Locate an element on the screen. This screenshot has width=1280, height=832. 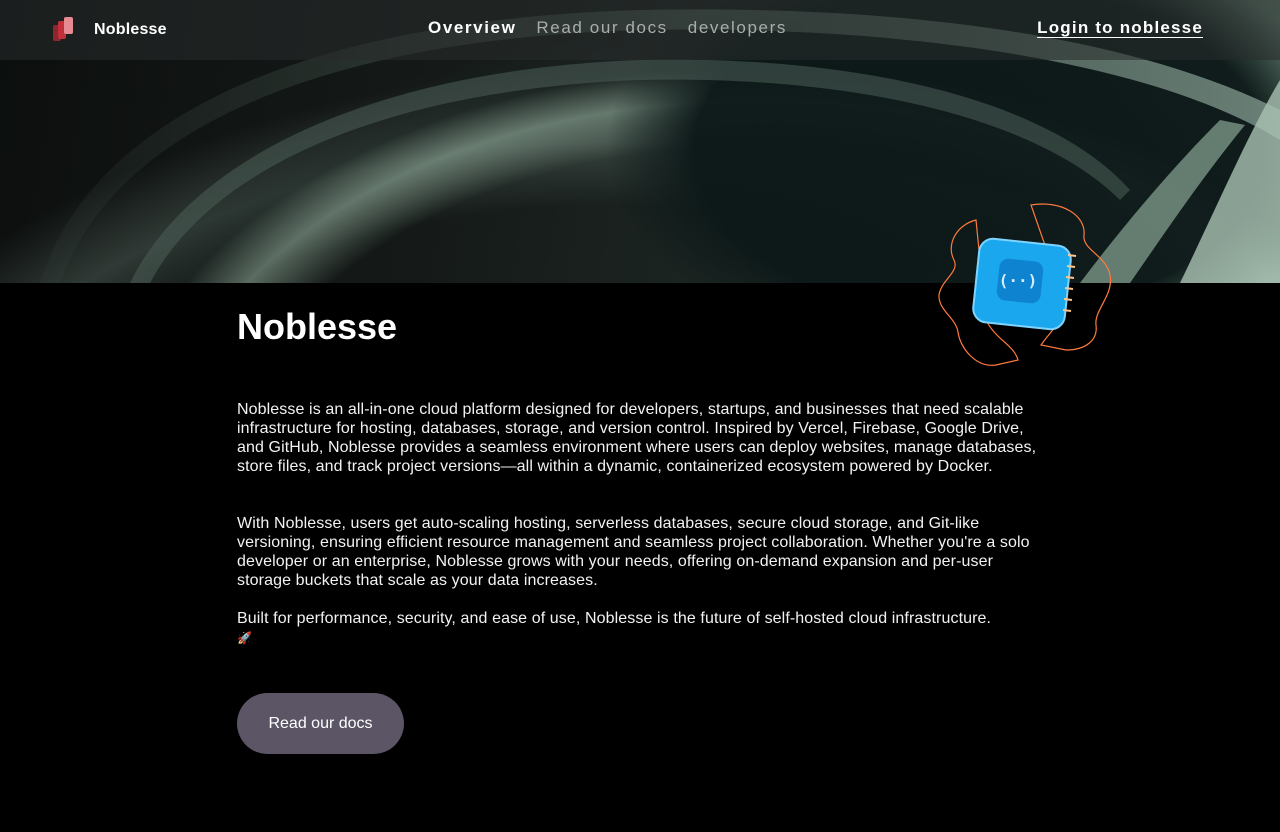
nav-overview: Overview is located at coordinates (472, 28).